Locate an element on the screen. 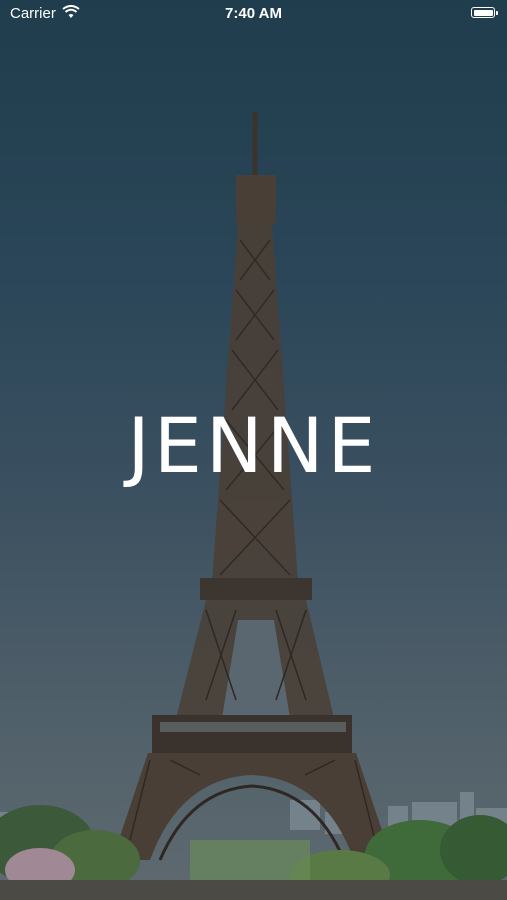 This screenshot has width=507, height=900. battery-icon is located at coordinates (484, 12).